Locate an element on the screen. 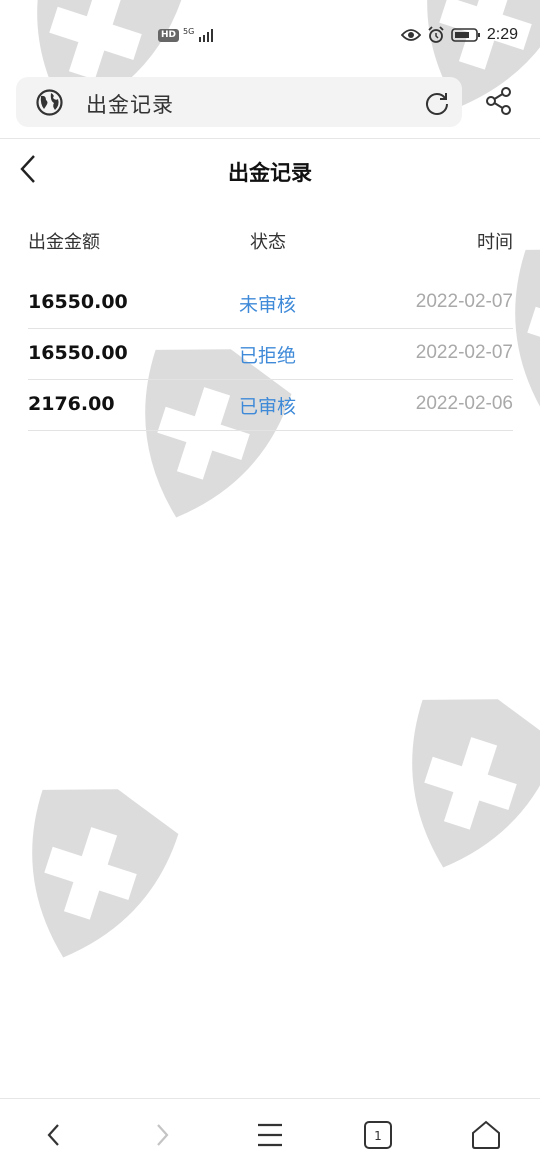 This screenshot has height=1171, width=540. status-right: 2:29 is located at coordinates (459, 35).